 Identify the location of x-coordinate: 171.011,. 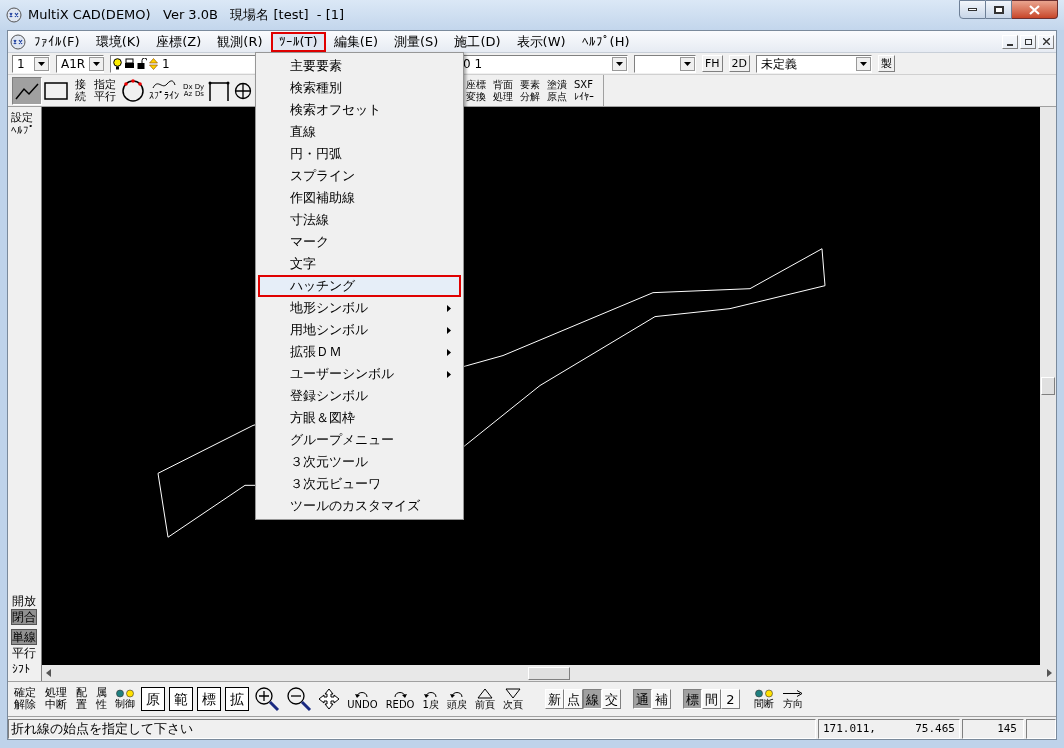
(849, 728).